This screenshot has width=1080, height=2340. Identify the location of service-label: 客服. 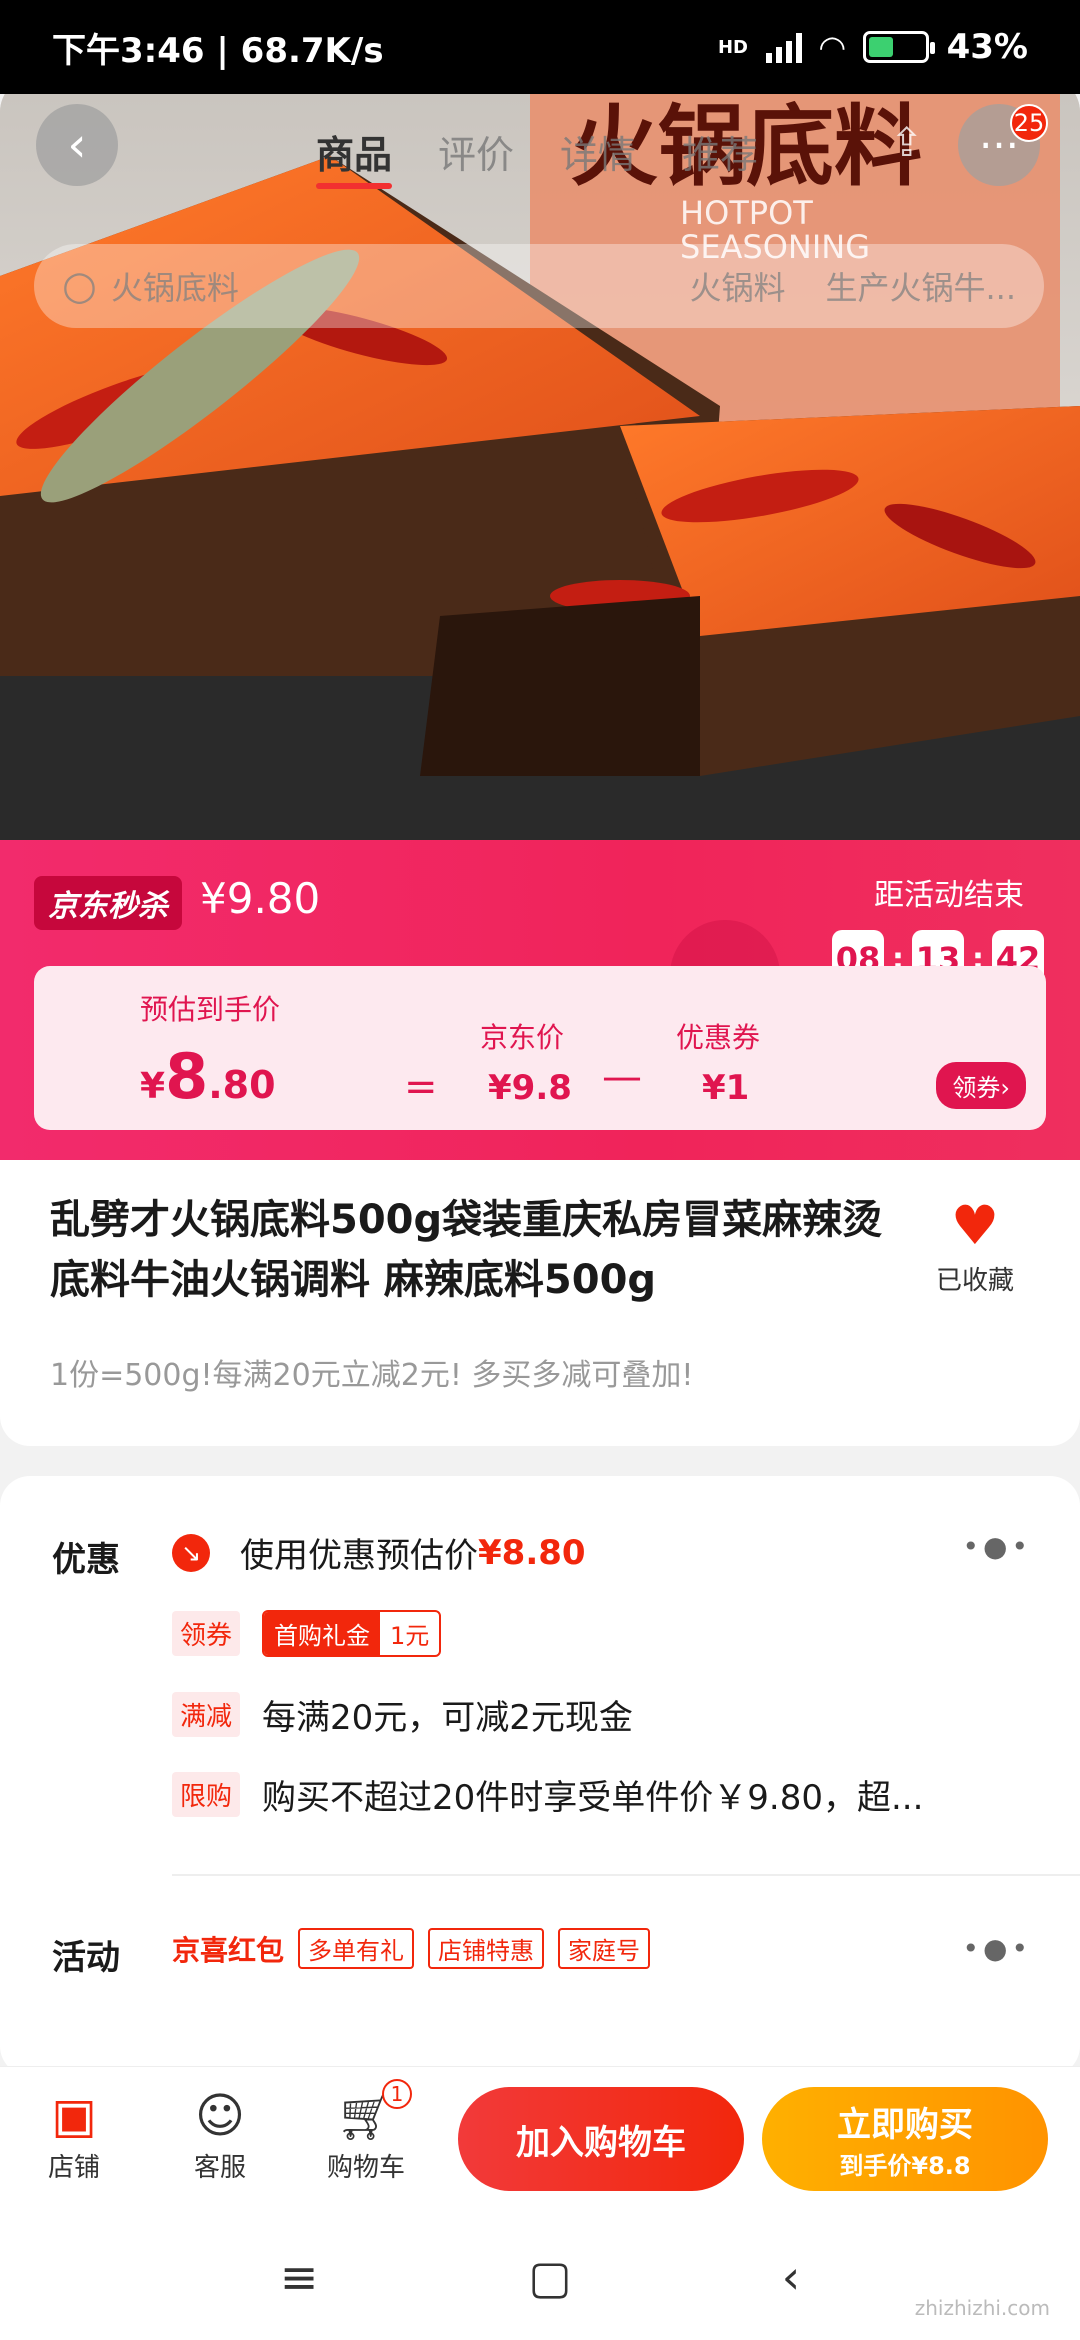
(219, 2168).